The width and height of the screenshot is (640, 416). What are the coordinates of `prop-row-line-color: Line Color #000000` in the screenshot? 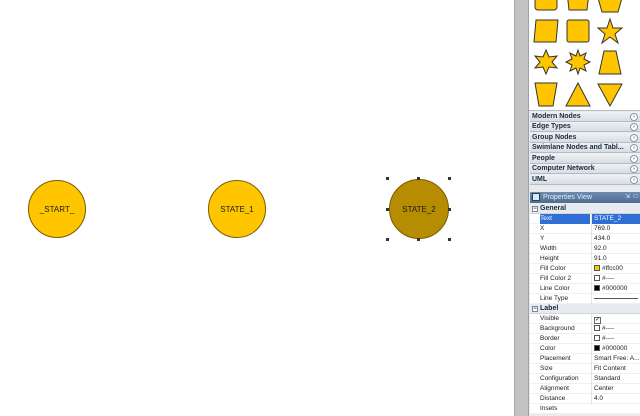 It's located at (585, 289).